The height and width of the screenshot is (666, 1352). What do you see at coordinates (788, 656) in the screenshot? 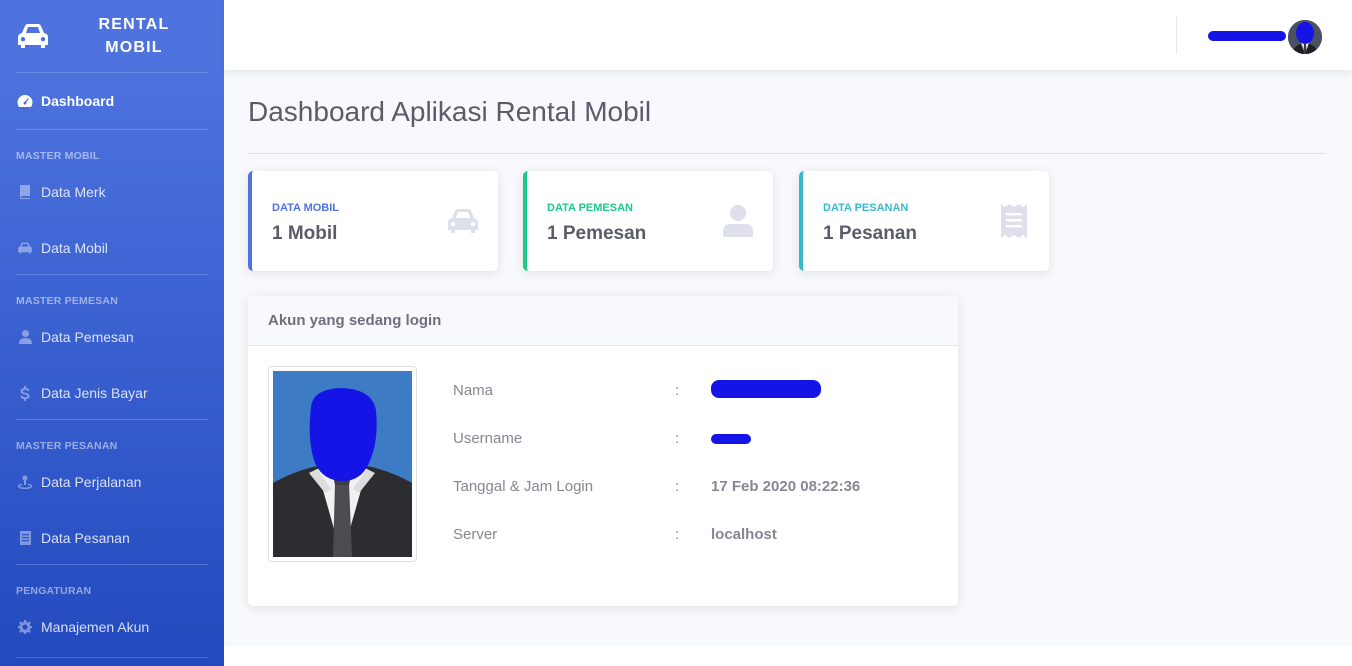
I see `footer` at bounding box center [788, 656].